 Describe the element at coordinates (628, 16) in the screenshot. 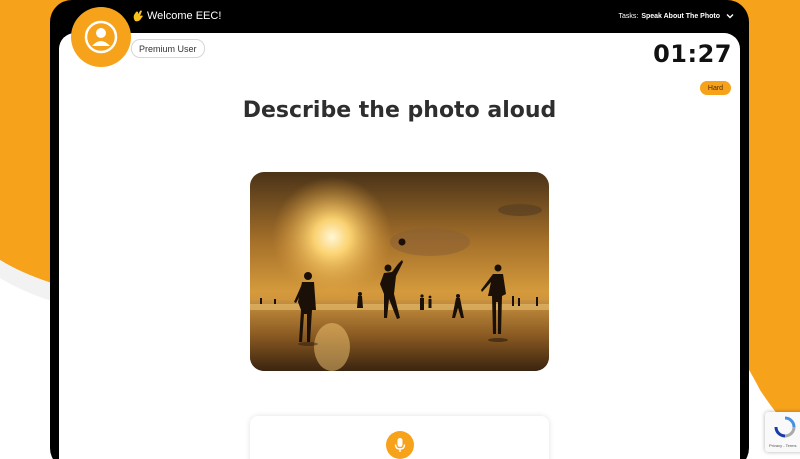

I see `tasks-label: Tasks:` at that location.